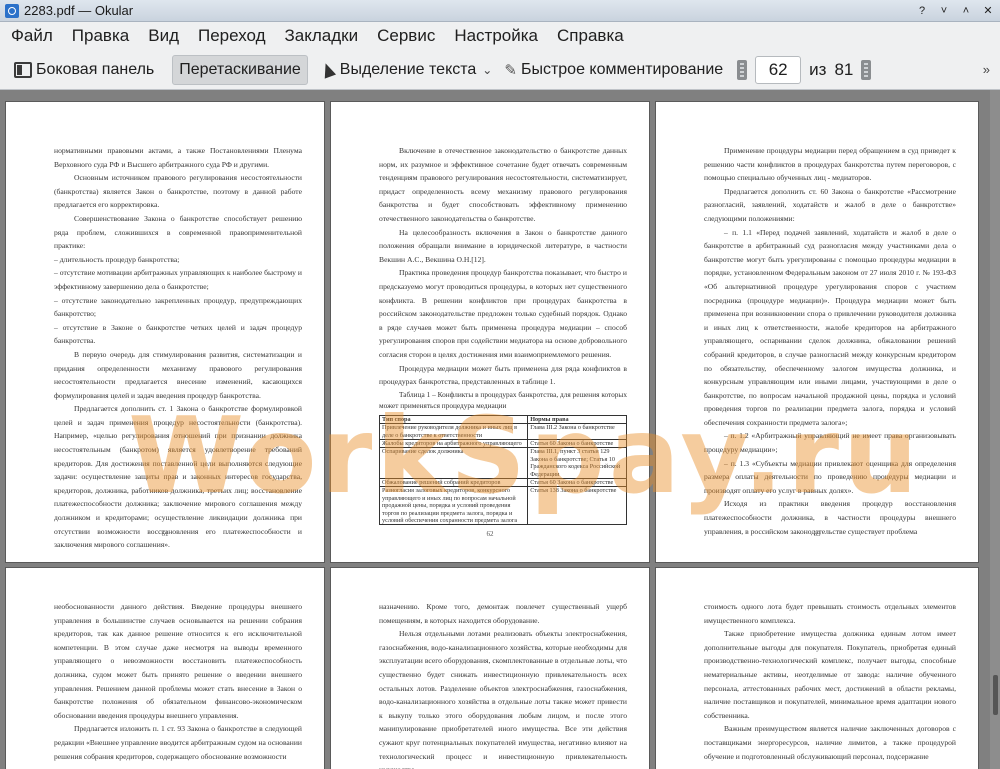  I want to click on text-selection-button: Выделение текста ⌄, so click(407, 70).